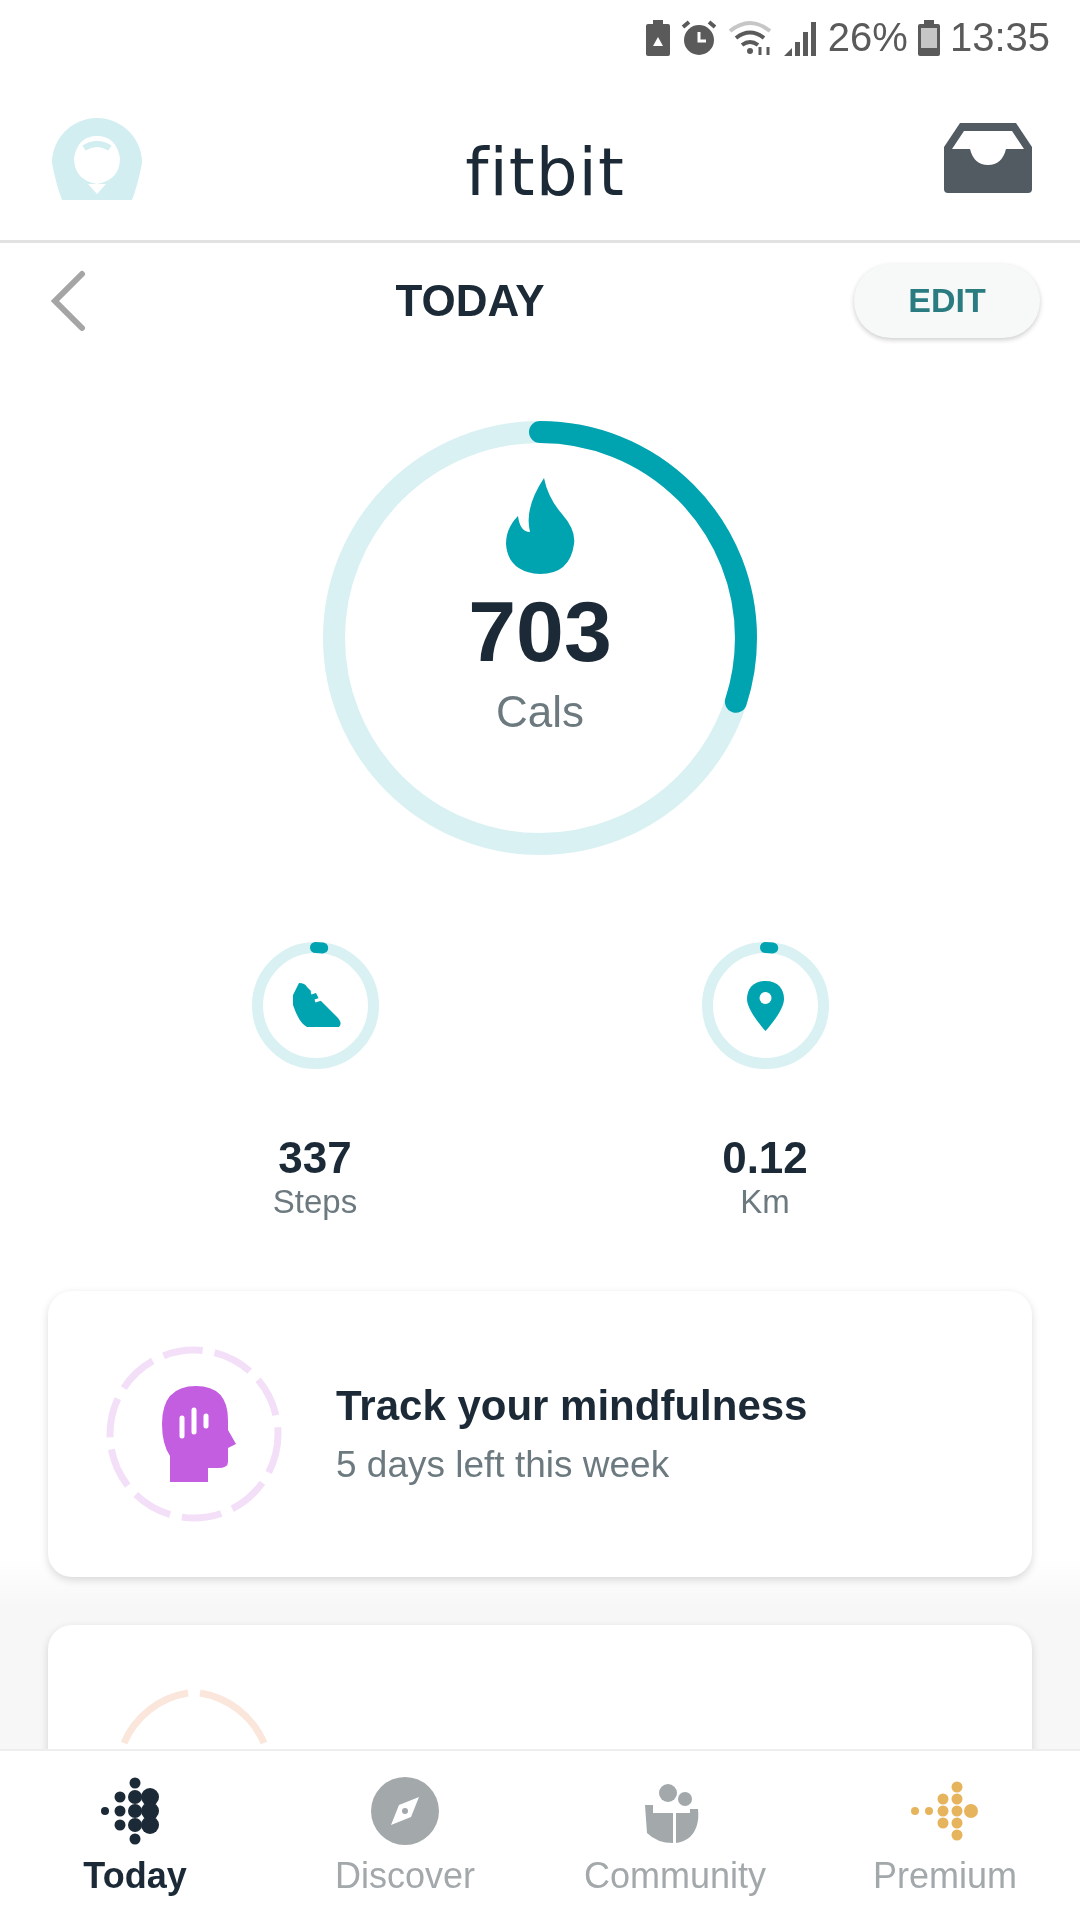 This screenshot has height=1920, width=1080. What do you see at coordinates (540, 631) in the screenshot?
I see `calories-value: 703` at bounding box center [540, 631].